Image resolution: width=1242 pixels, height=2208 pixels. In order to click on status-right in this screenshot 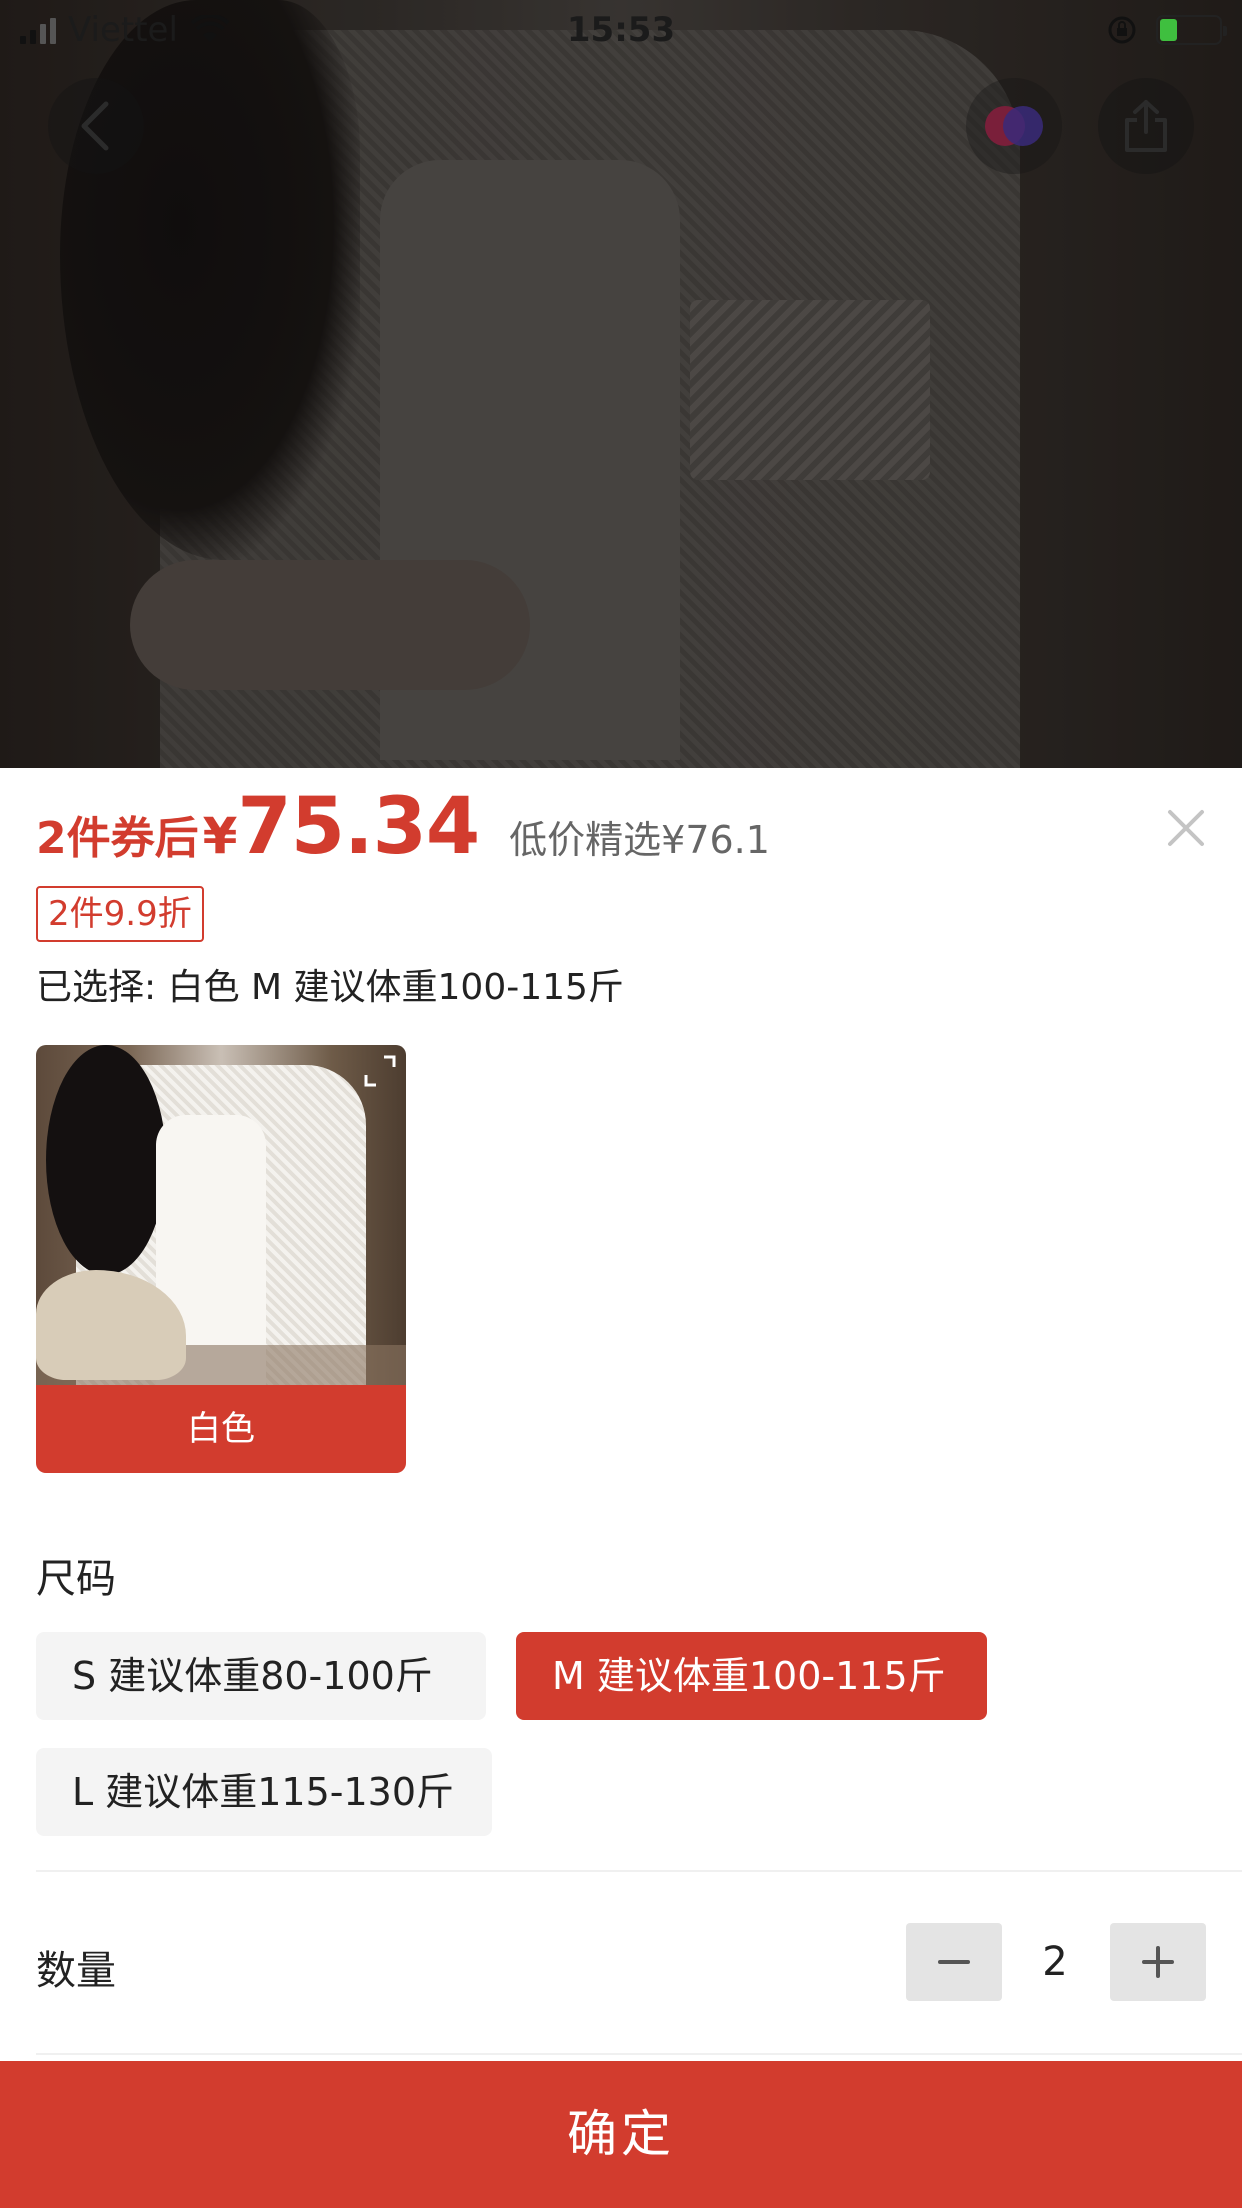, I will do `click(1166, 30)`.